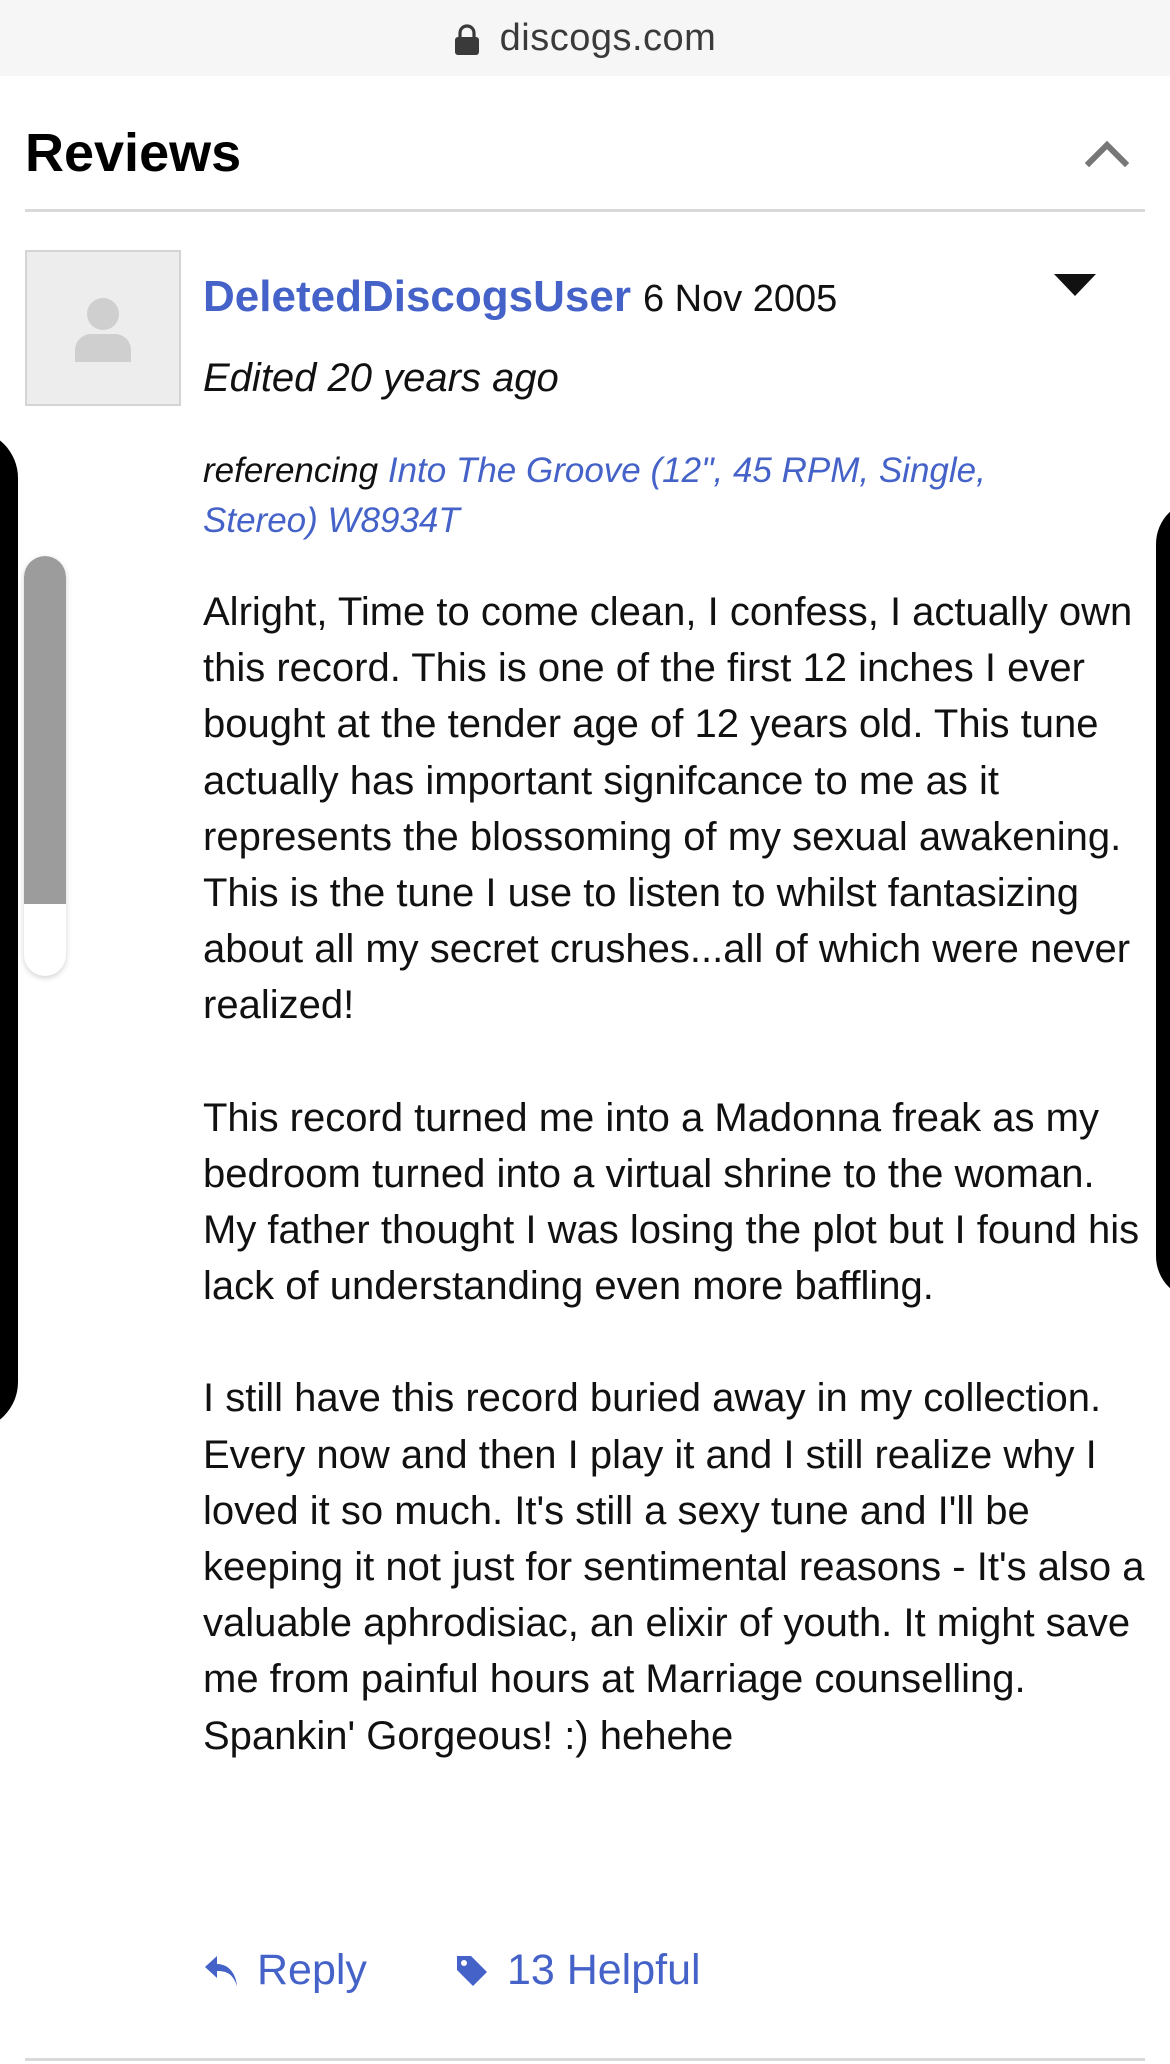 The height and width of the screenshot is (2064, 1170). I want to click on reply-arrow-icon, so click(221, 1970).